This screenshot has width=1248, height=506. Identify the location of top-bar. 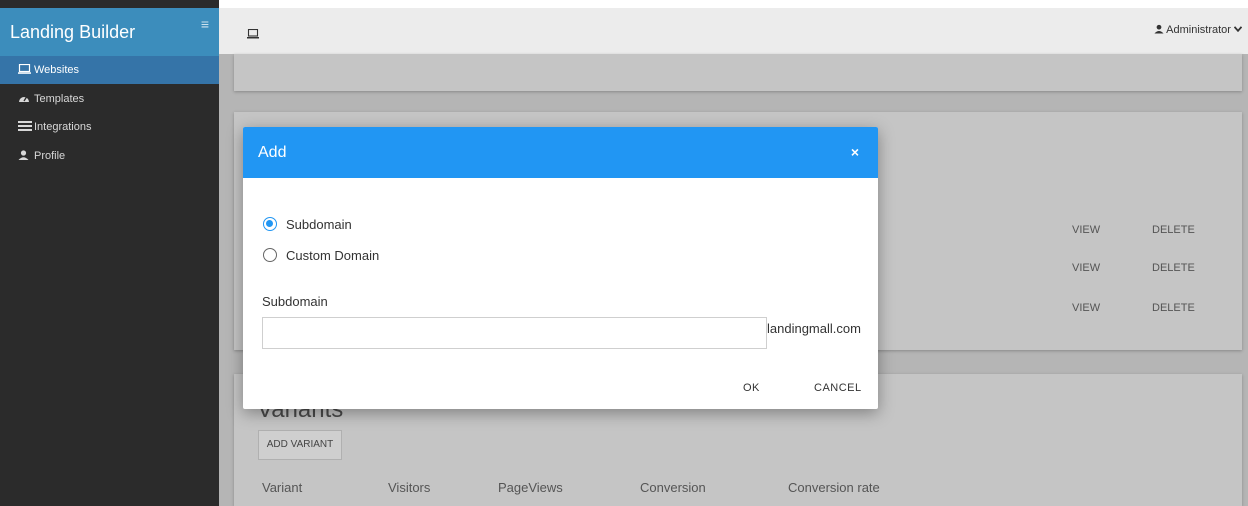
(733, 31).